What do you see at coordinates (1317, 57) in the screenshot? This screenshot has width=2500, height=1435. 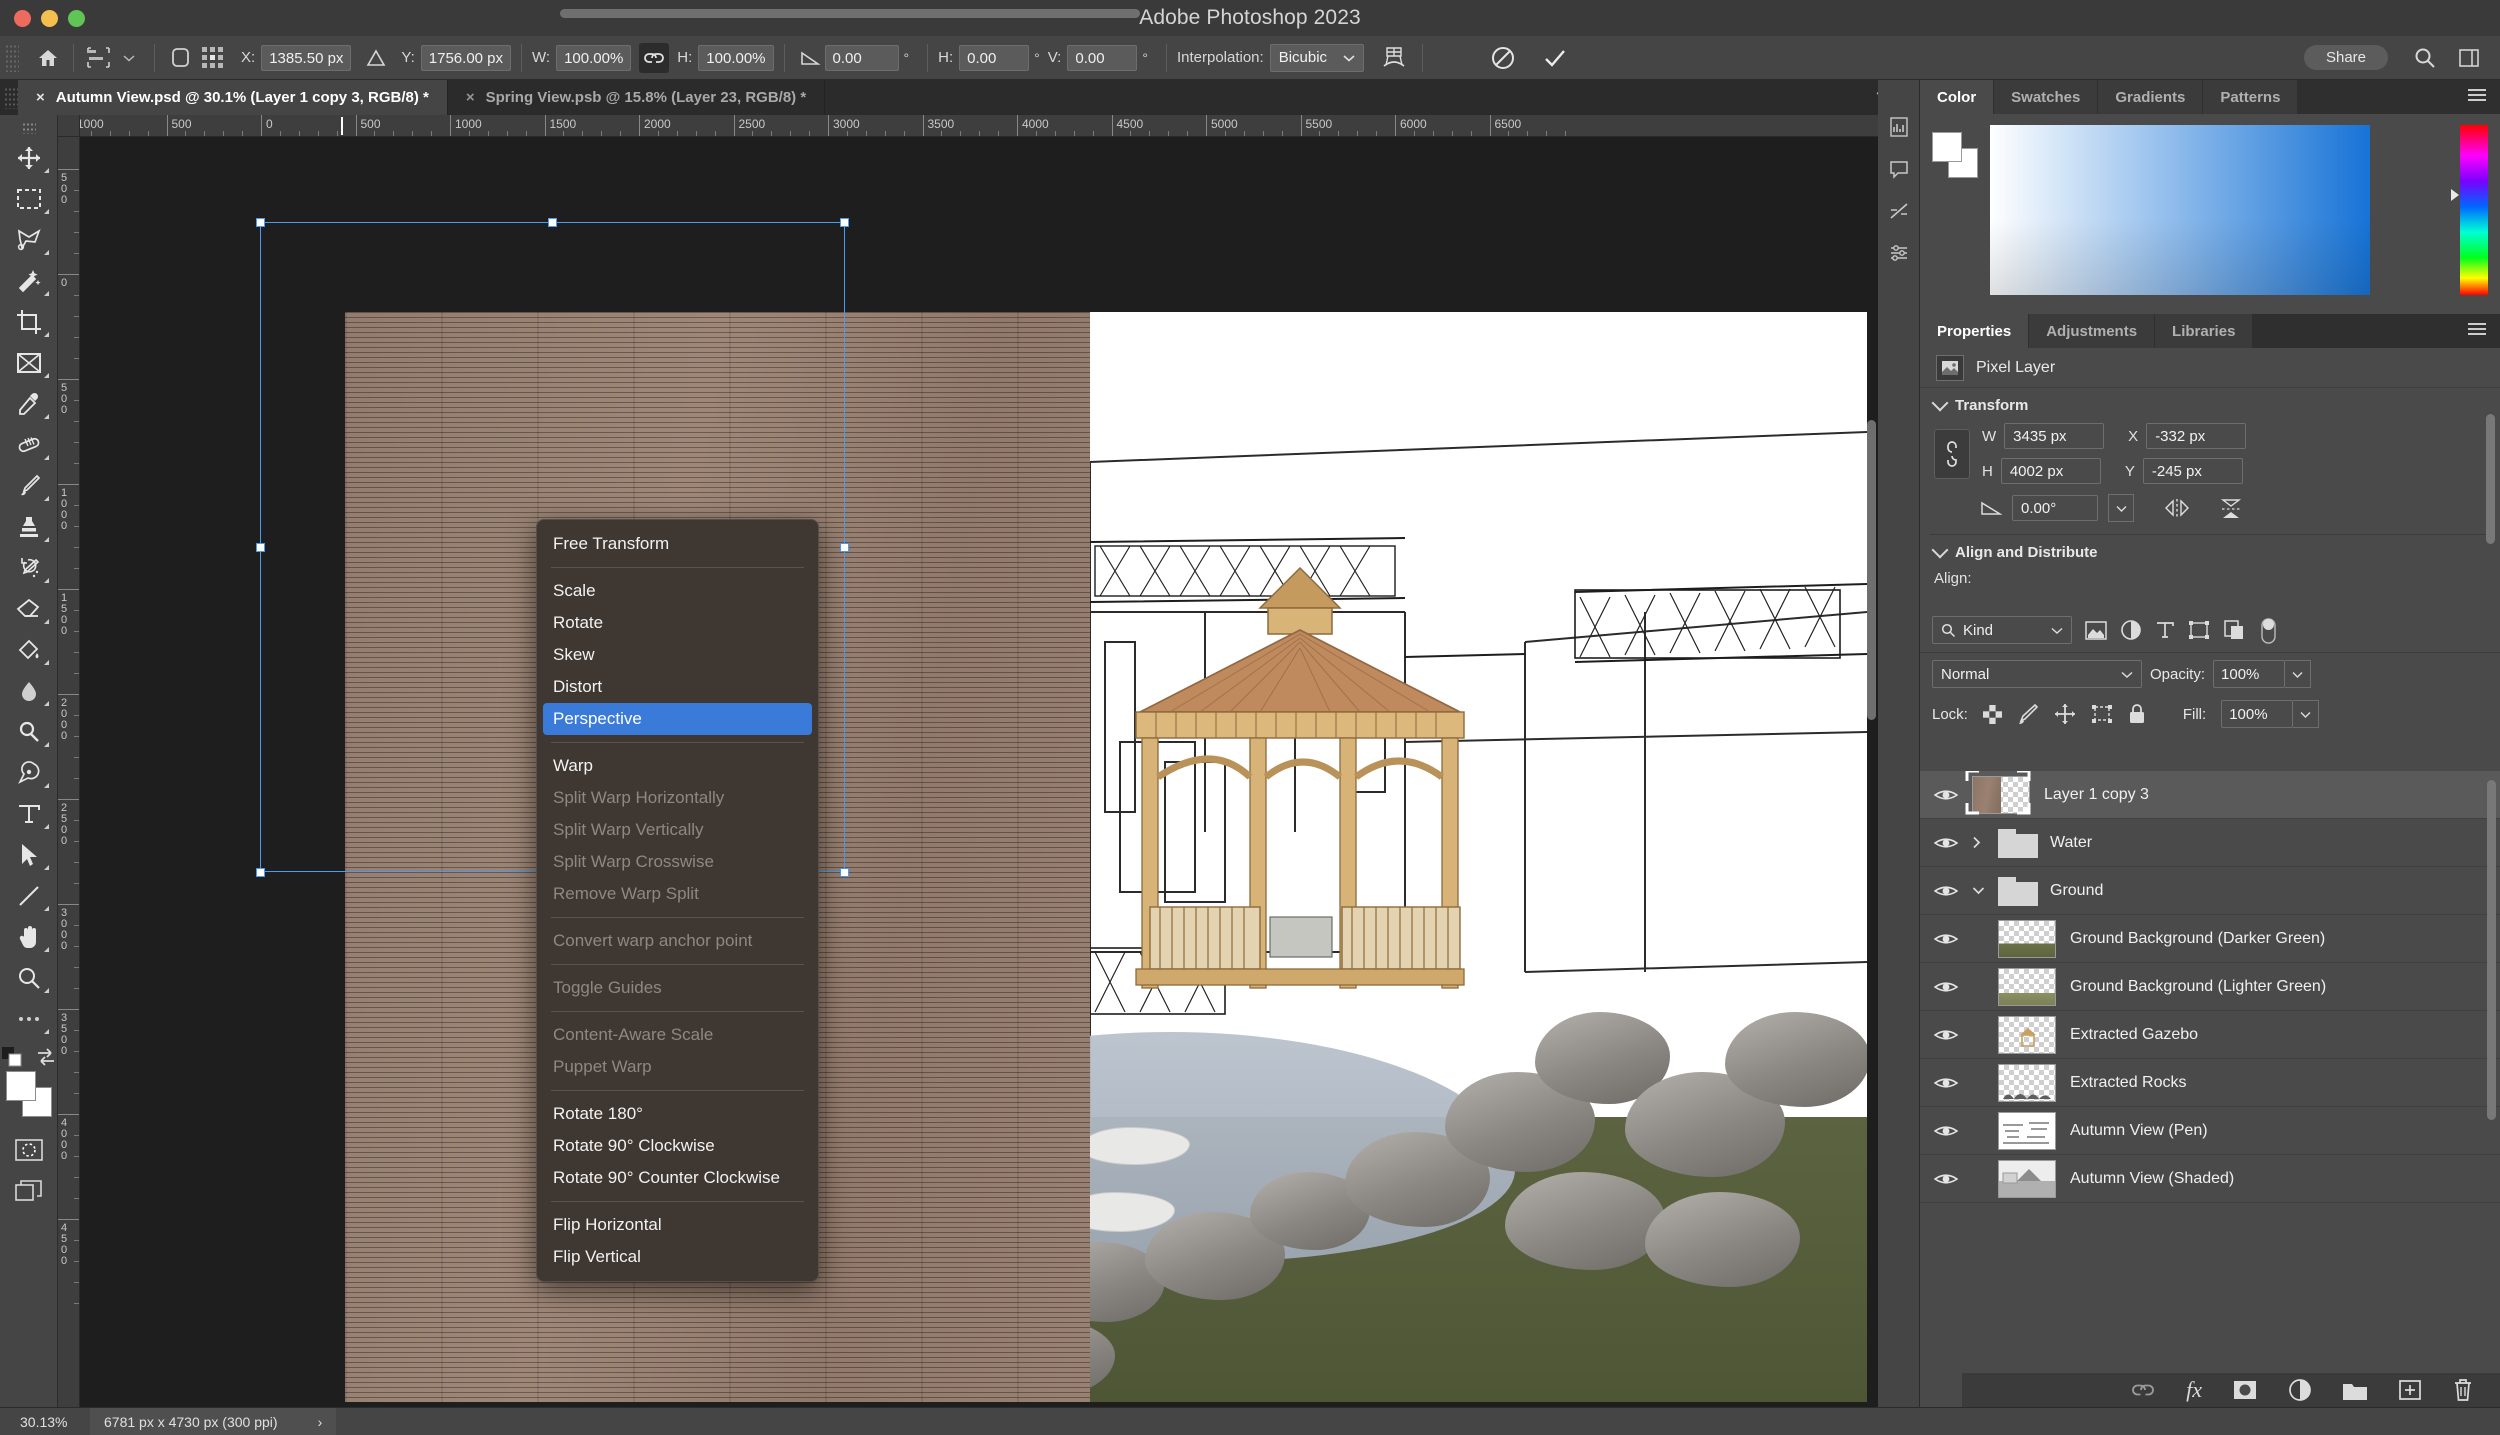 I see `interpolation-select: Bicubic` at bounding box center [1317, 57].